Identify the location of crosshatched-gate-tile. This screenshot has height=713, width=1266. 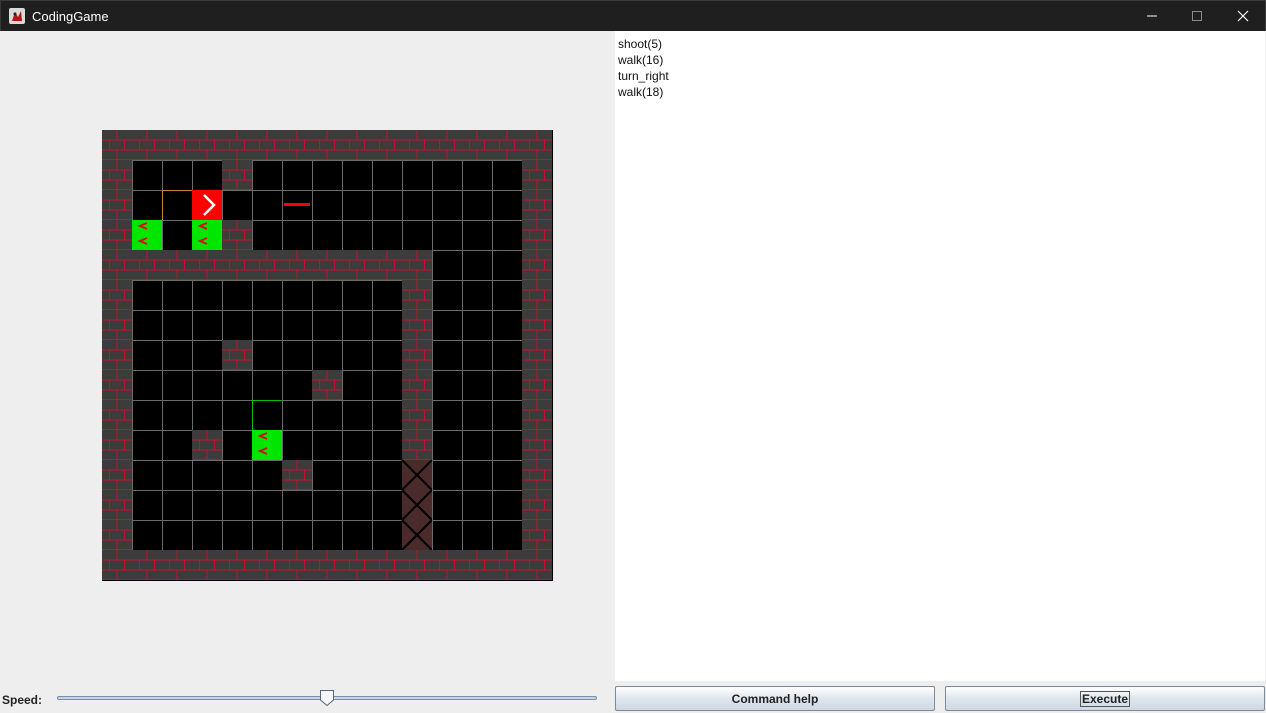
(417, 505).